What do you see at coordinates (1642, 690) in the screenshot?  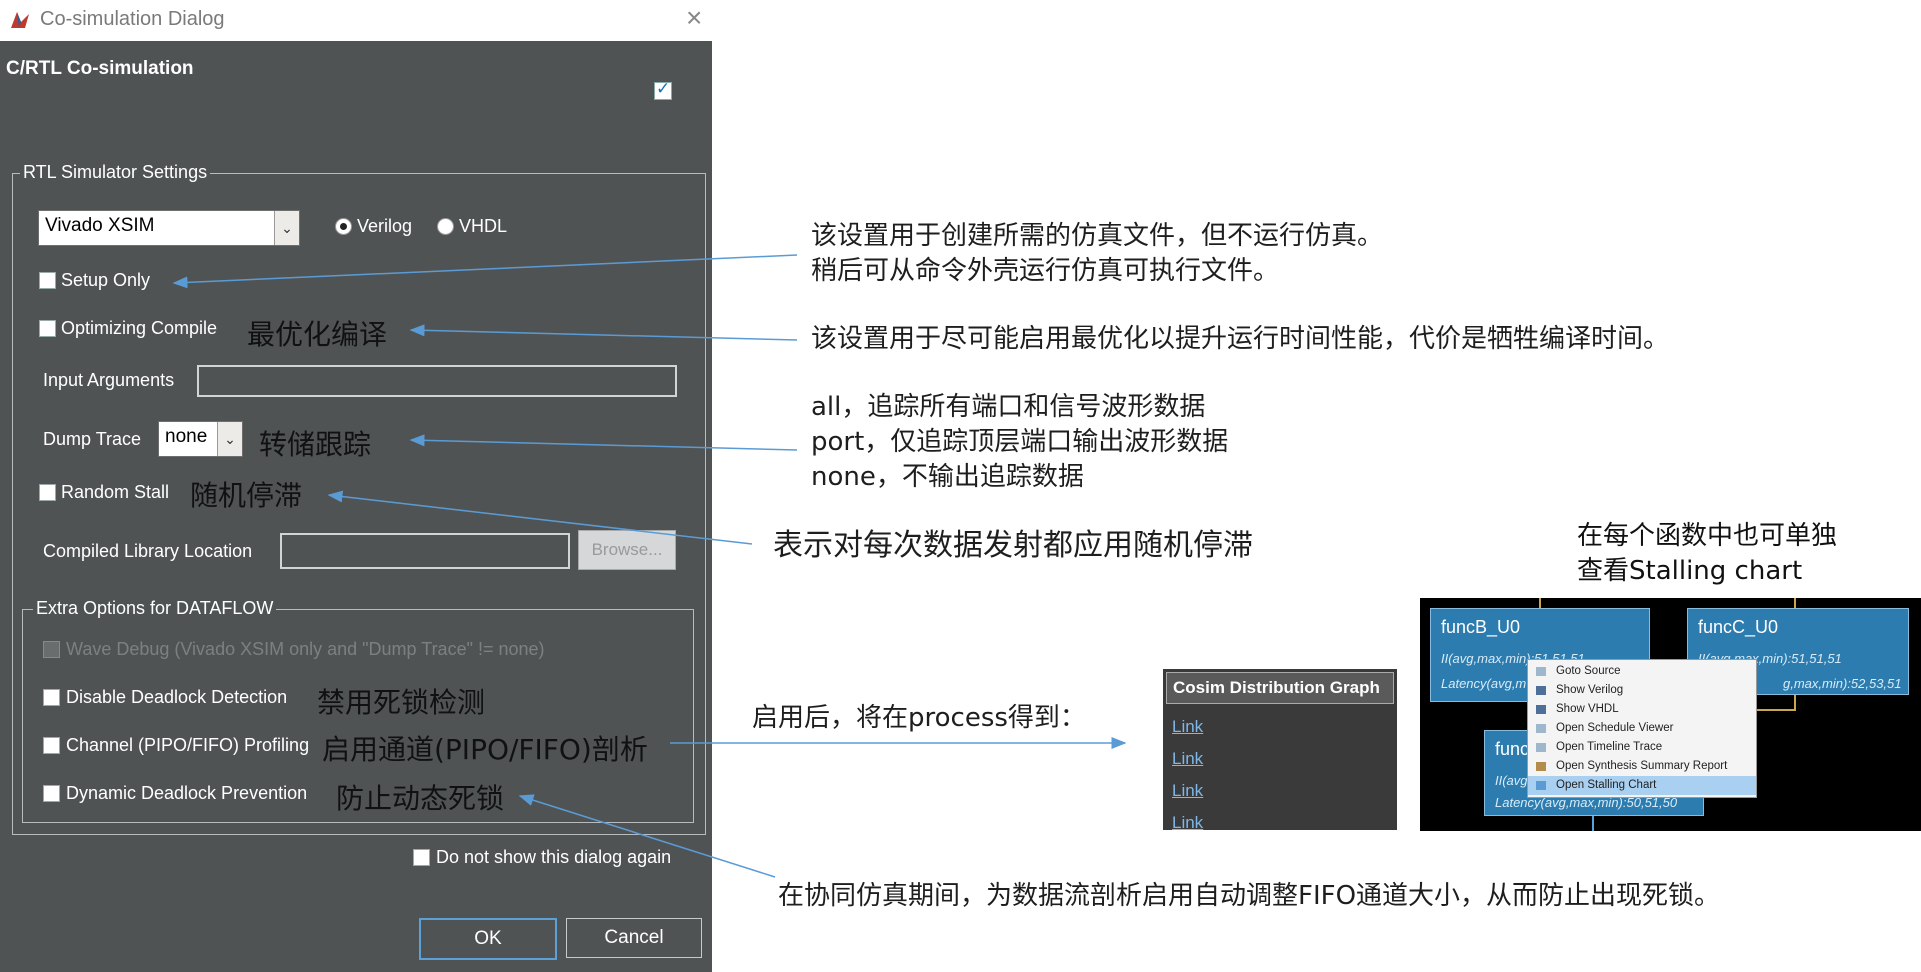 I see `menu-show-verilog: Show Verilog` at bounding box center [1642, 690].